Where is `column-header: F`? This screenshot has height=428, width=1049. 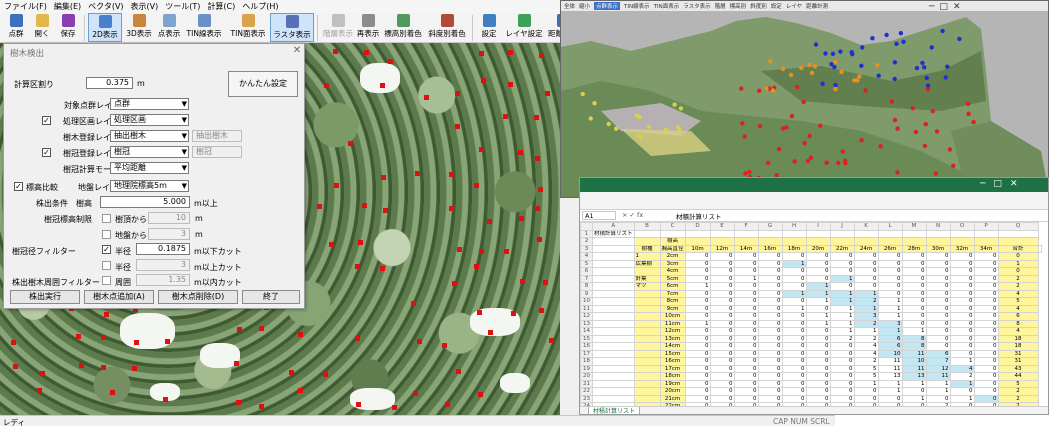
column-header: F is located at coordinates (746, 226).